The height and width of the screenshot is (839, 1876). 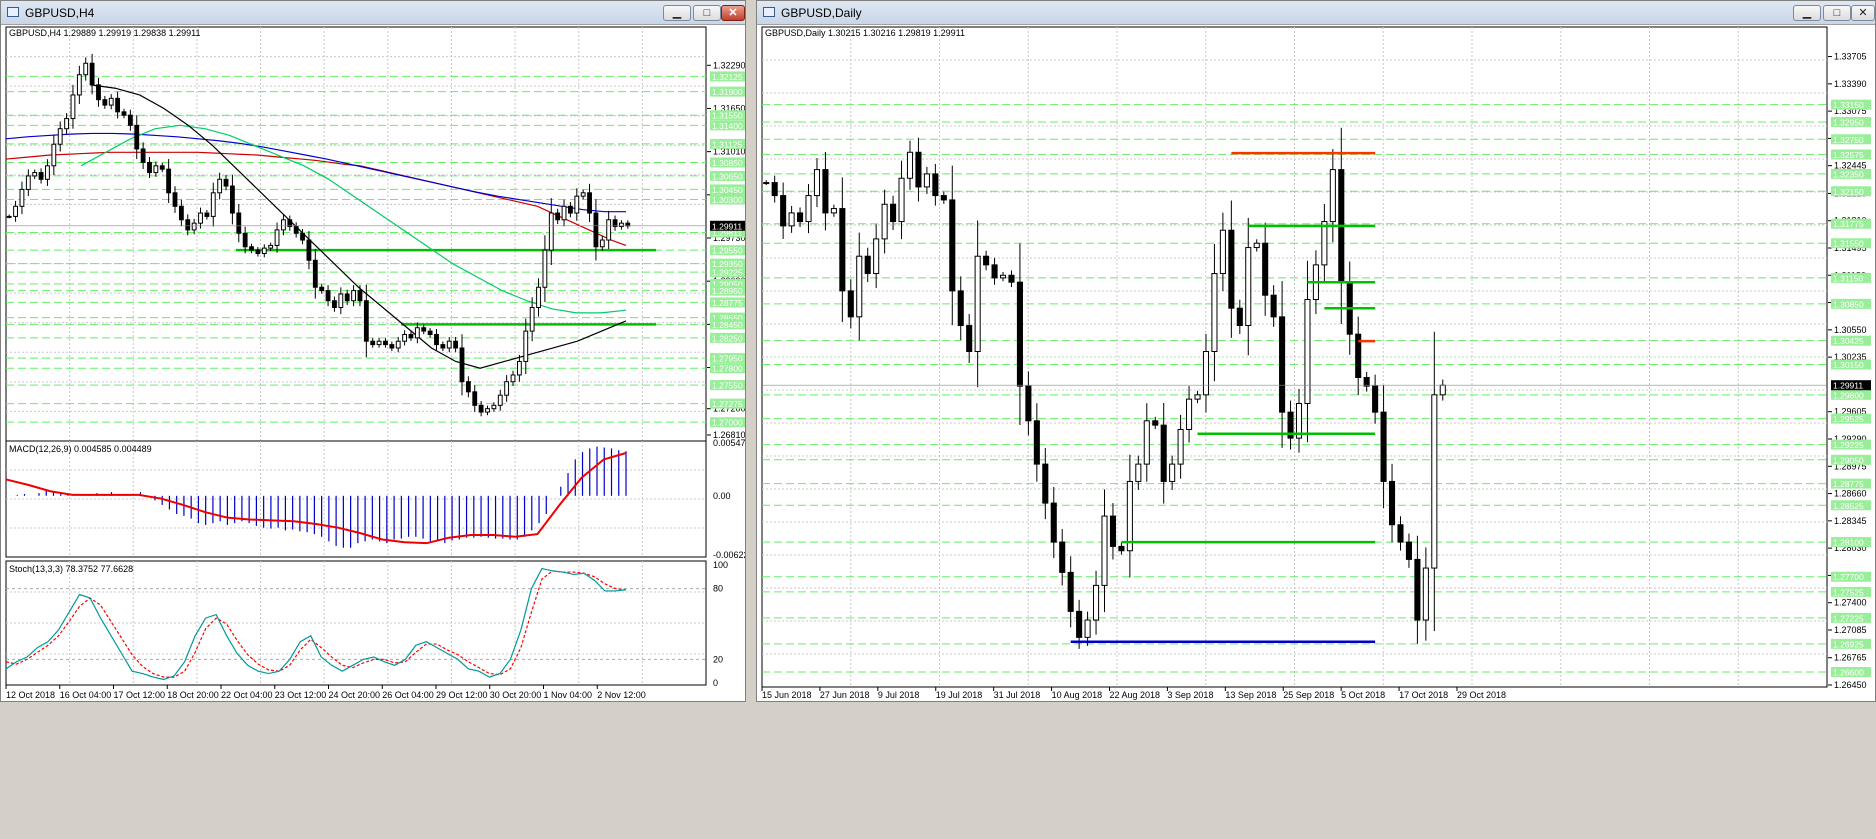 I want to click on daily-price-badge-label: 1.26600, so click(x=1848, y=673).